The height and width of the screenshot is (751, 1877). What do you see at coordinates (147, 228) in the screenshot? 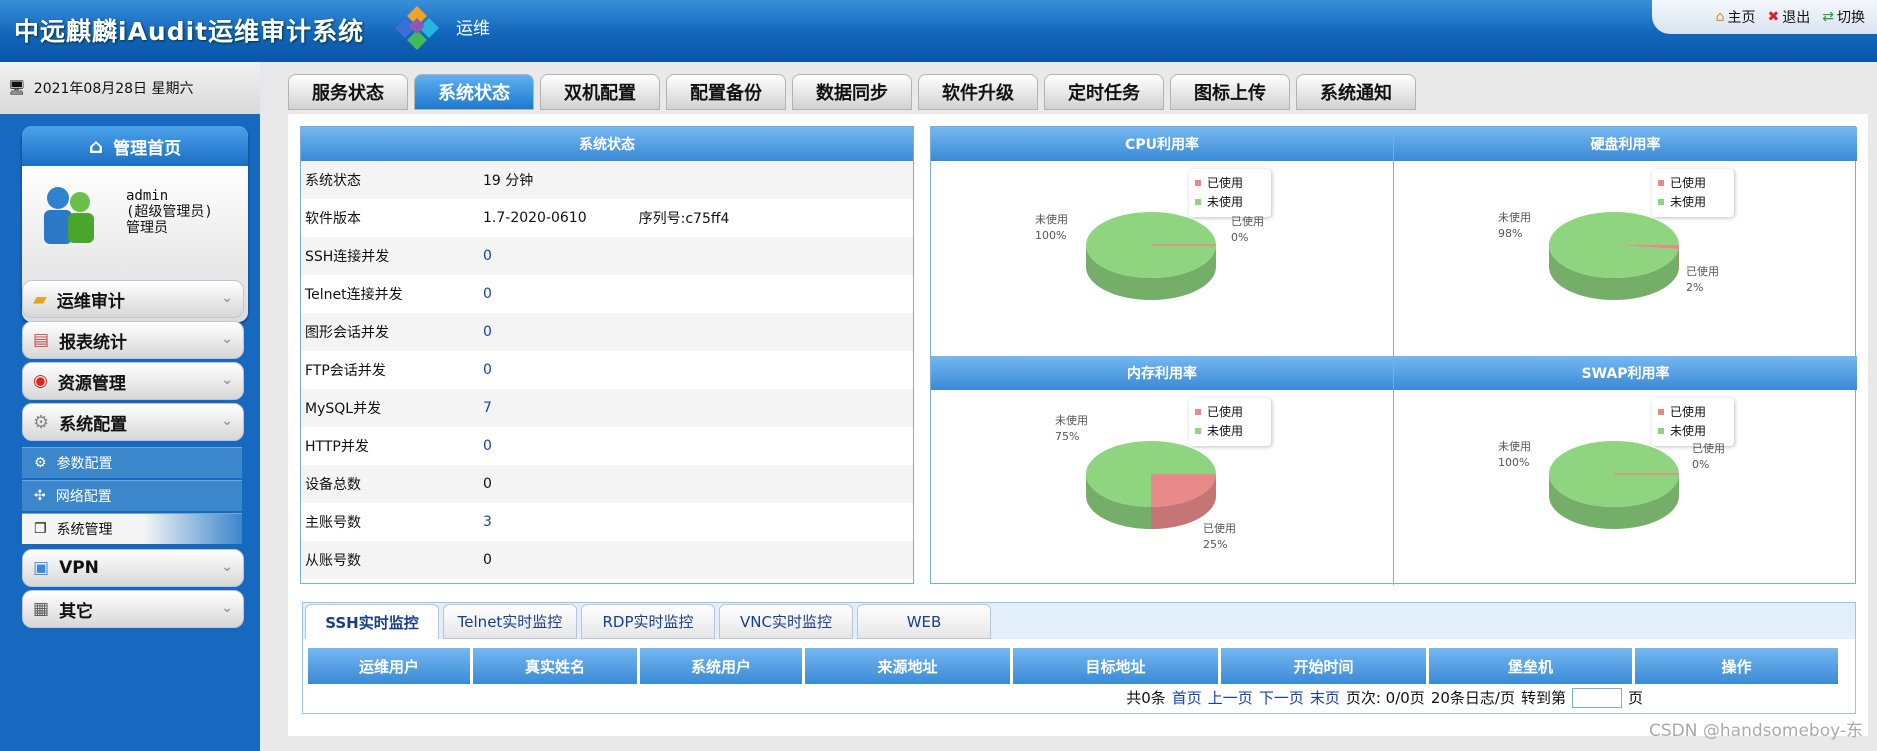
I see `user-title: 管理员` at bounding box center [147, 228].